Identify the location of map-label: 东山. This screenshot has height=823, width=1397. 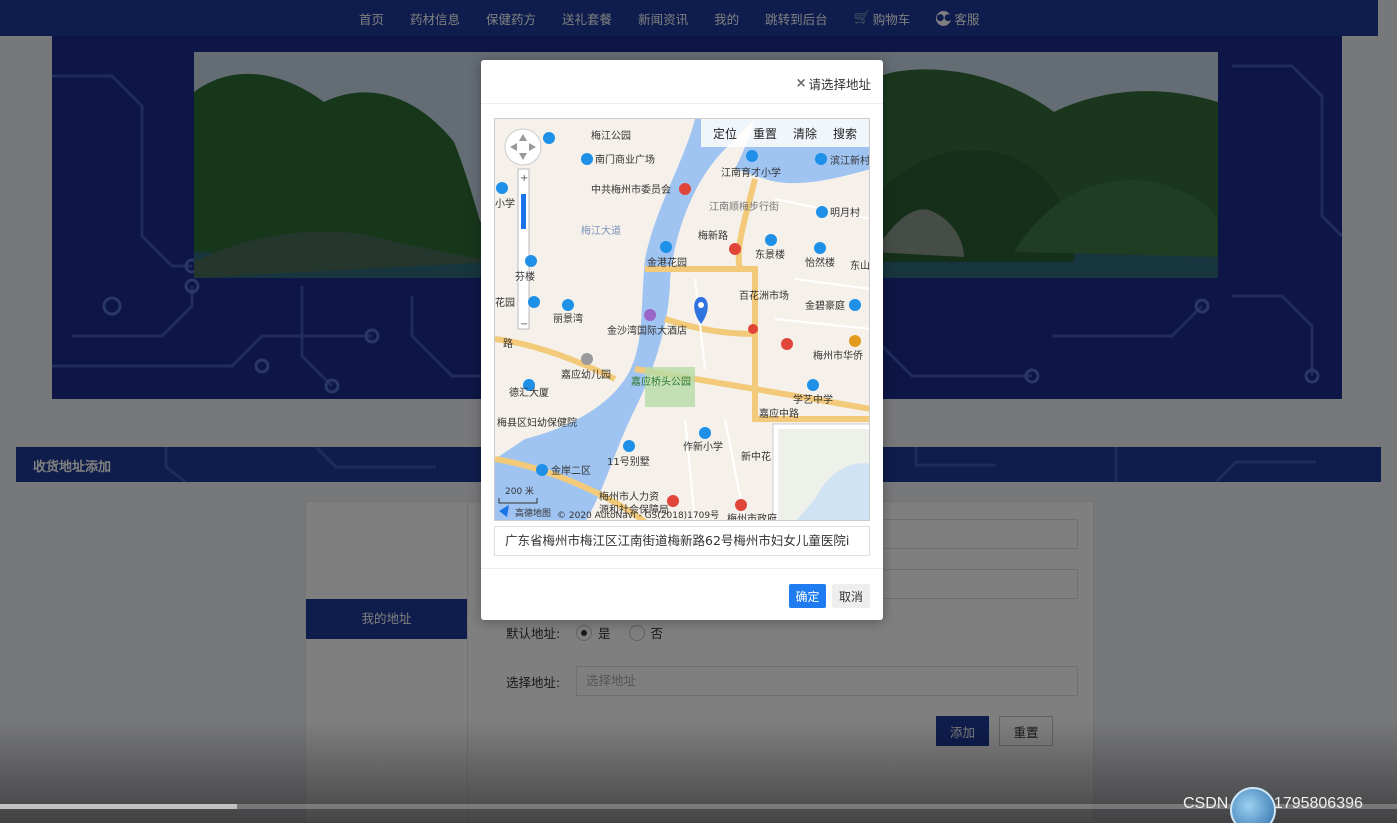
(860, 265).